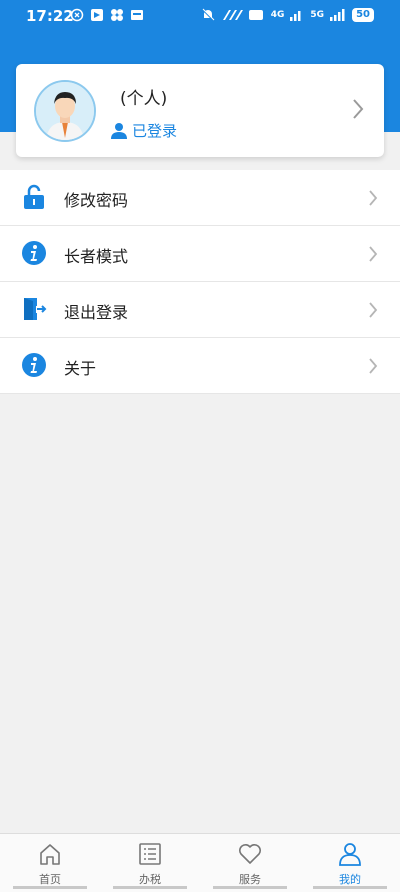 The width and height of the screenshot is (400, 892). What do you see at coordinates (34, 196) in the screenshot?
I see `lock-icon` at bounding box center [34, 196].